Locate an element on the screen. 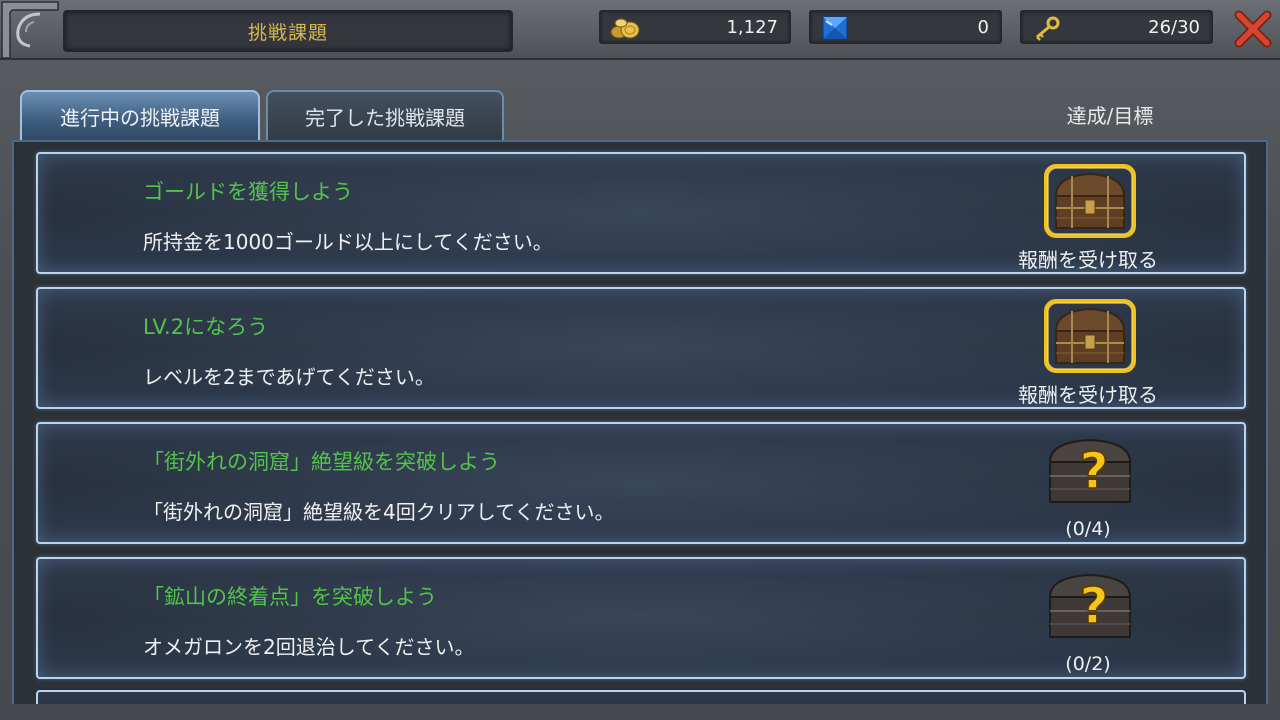 The image size is (1280, 720). top-bar: 挑戦課題 1,127 0 26/30 is located at coordinates (640, 30).